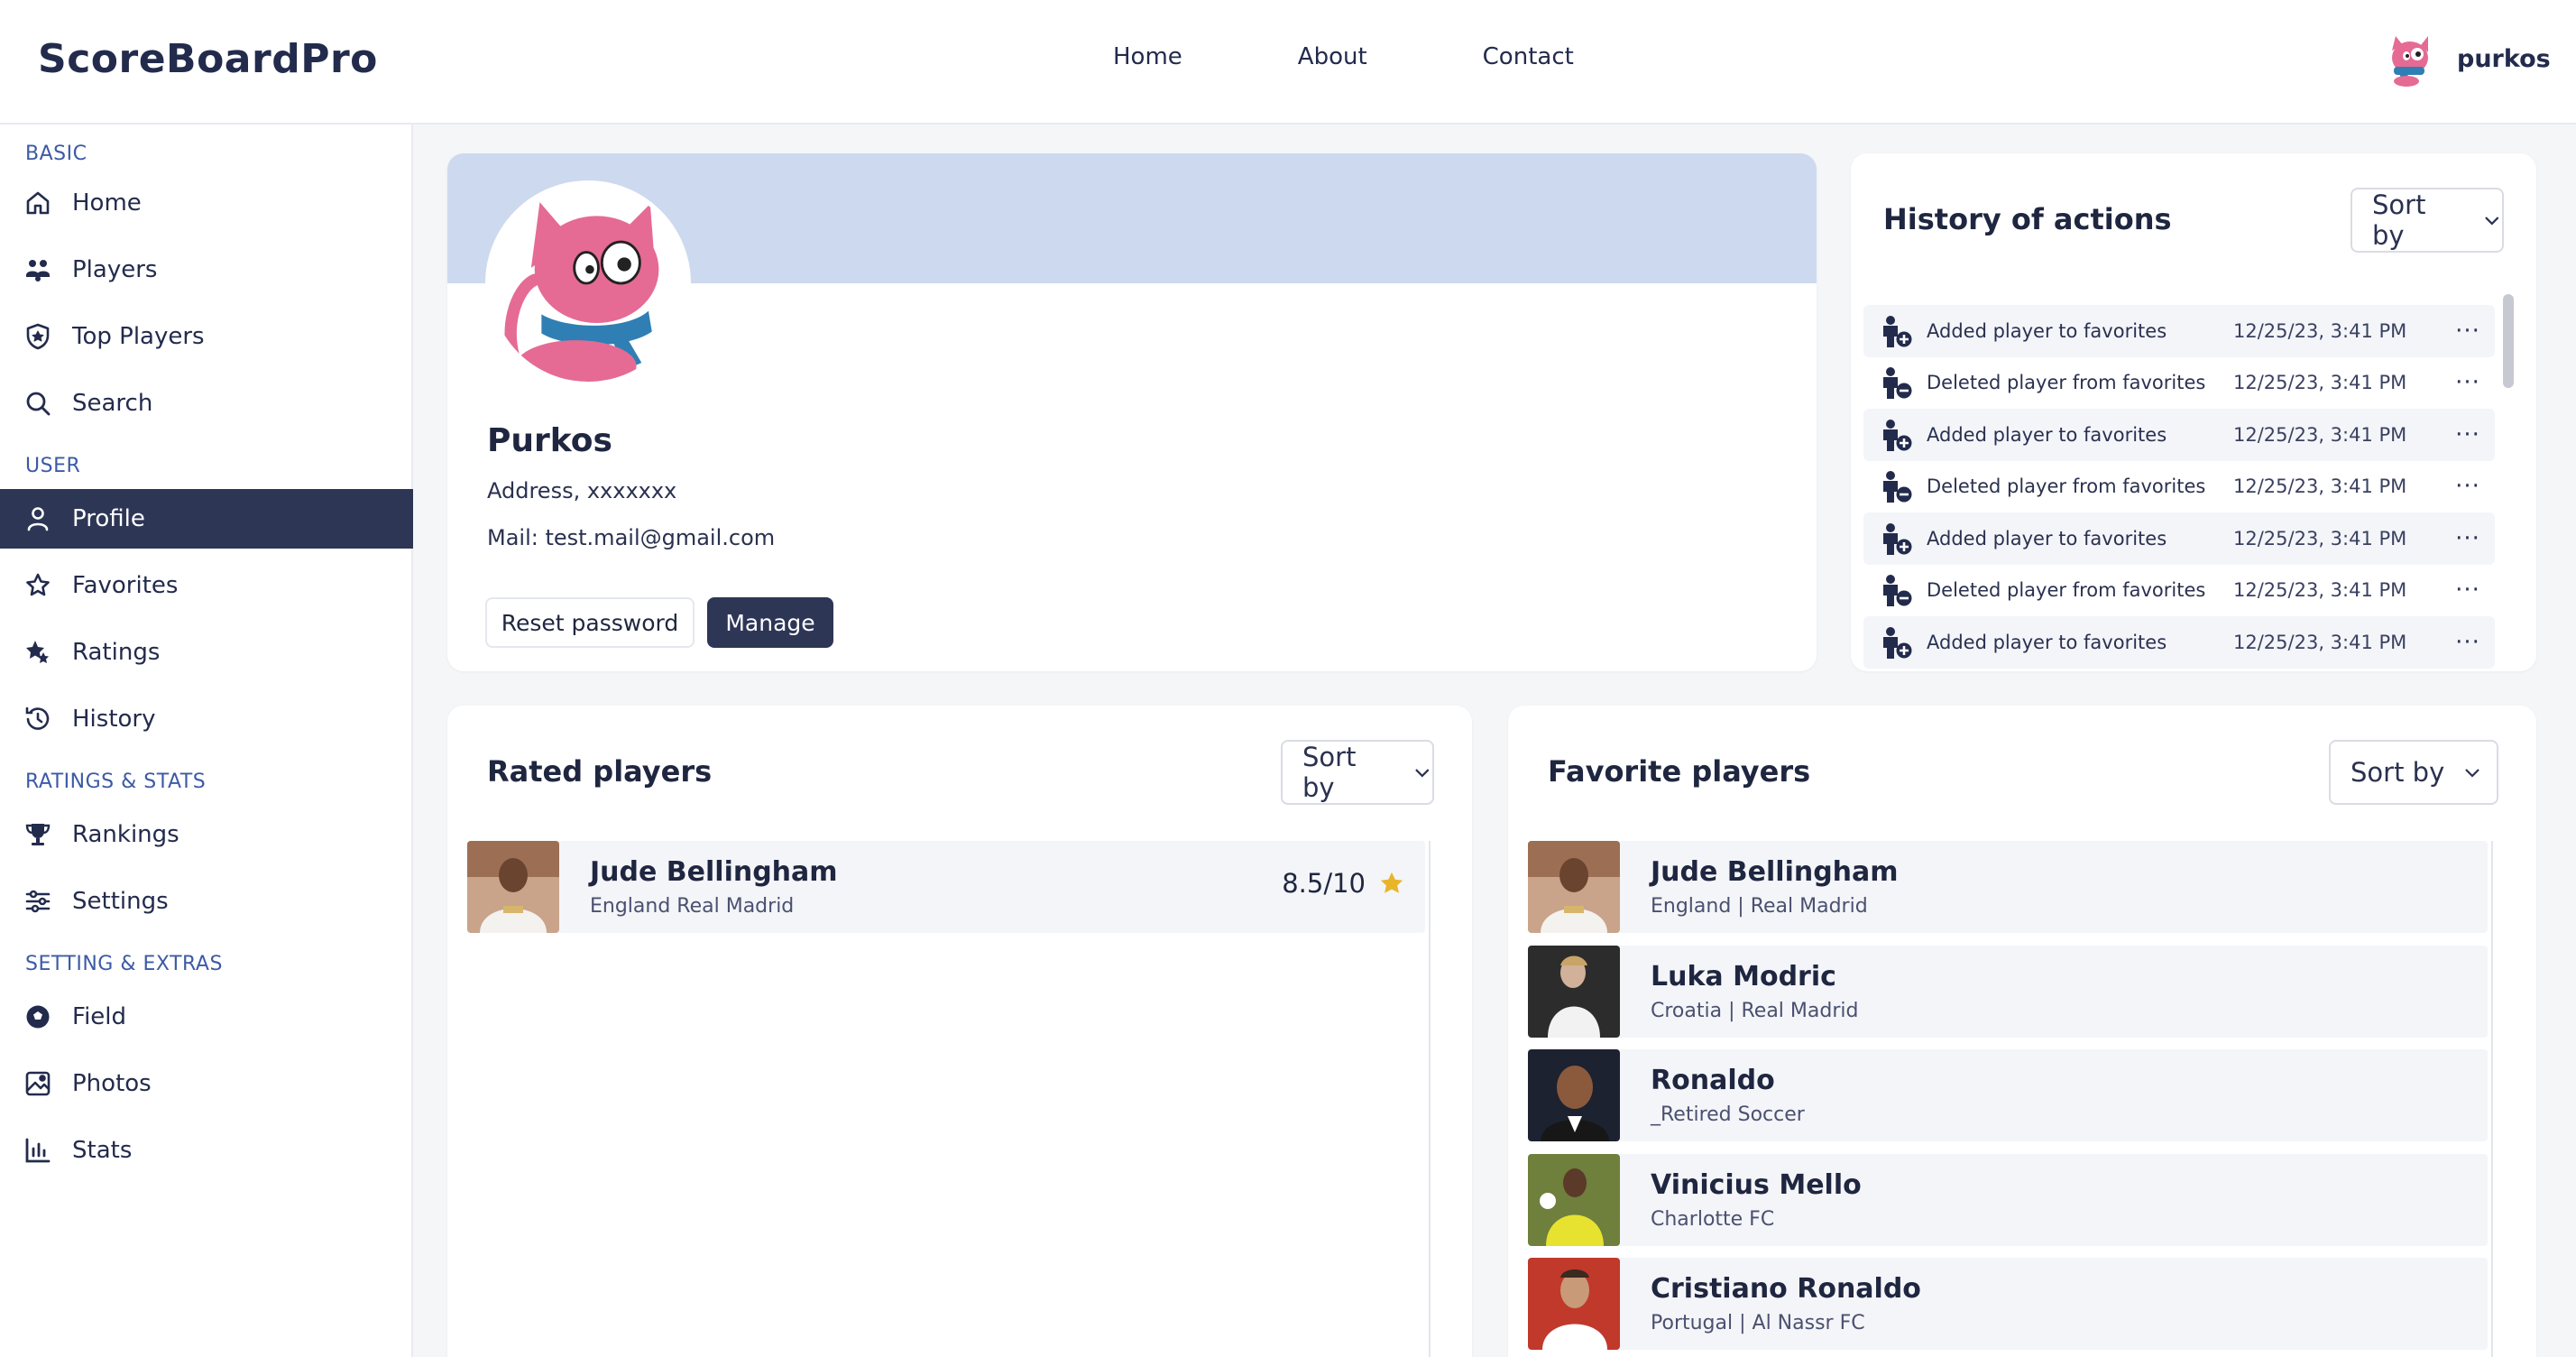 The width and height of the screenshot is (2576, 1357). I want to click on sliders-icon, so click(38, 901).